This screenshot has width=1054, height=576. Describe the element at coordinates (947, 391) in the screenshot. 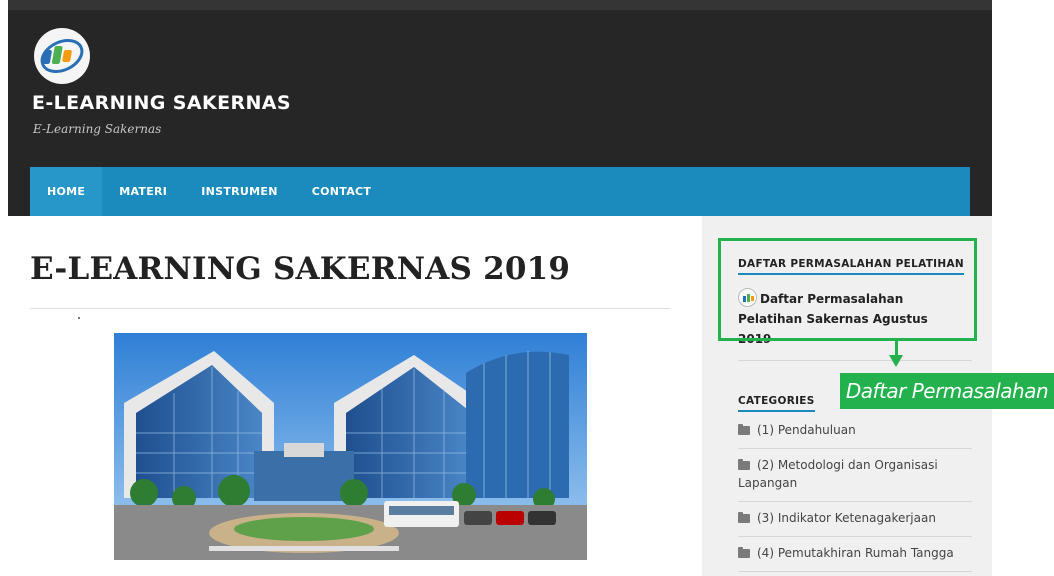

I see `callout-label: Daftar Permasalahan` at that location.